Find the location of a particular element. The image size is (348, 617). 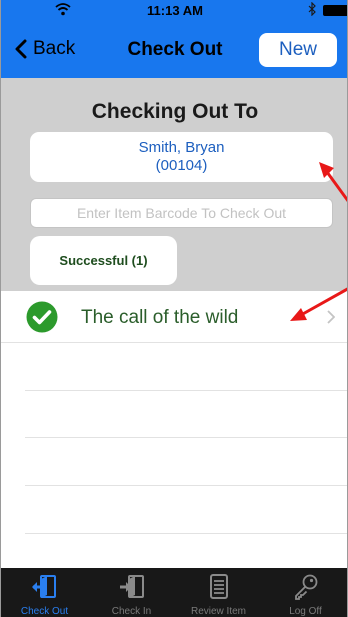

key-icon is located at coordinates (305, 587).